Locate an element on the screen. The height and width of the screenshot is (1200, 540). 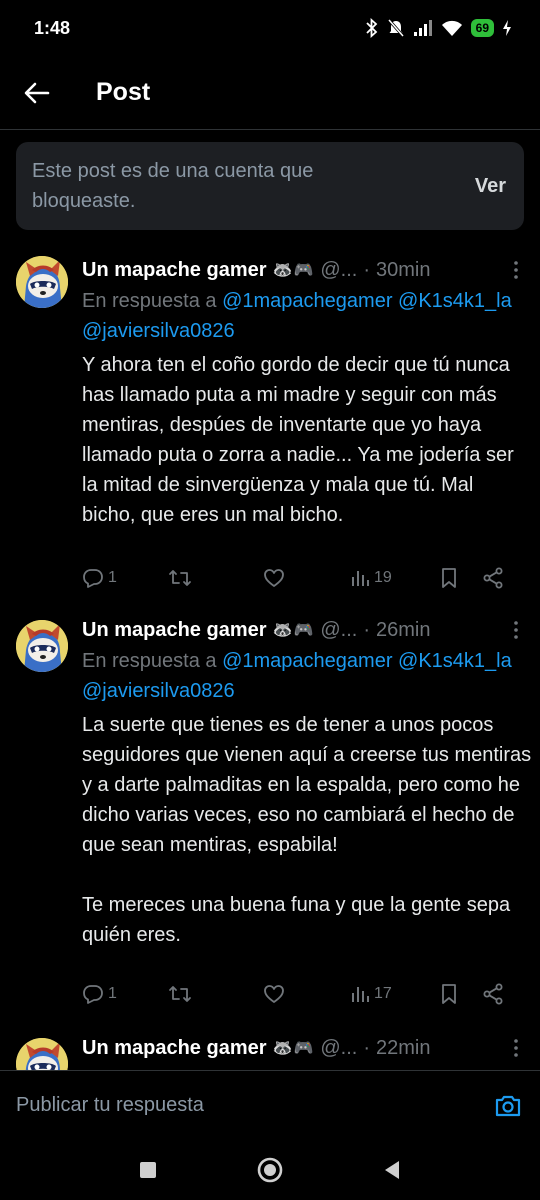
arrow-left-icon is located at coordinates (37, 92).